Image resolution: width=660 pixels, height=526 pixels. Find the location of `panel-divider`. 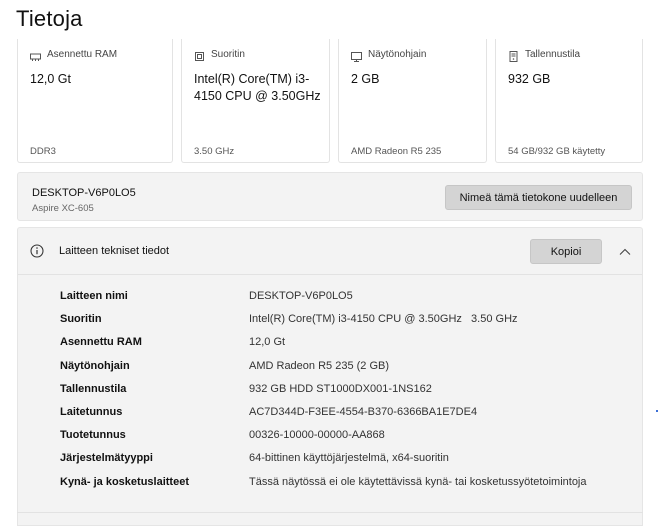

panel-divider is located at coordinates (330, 512).